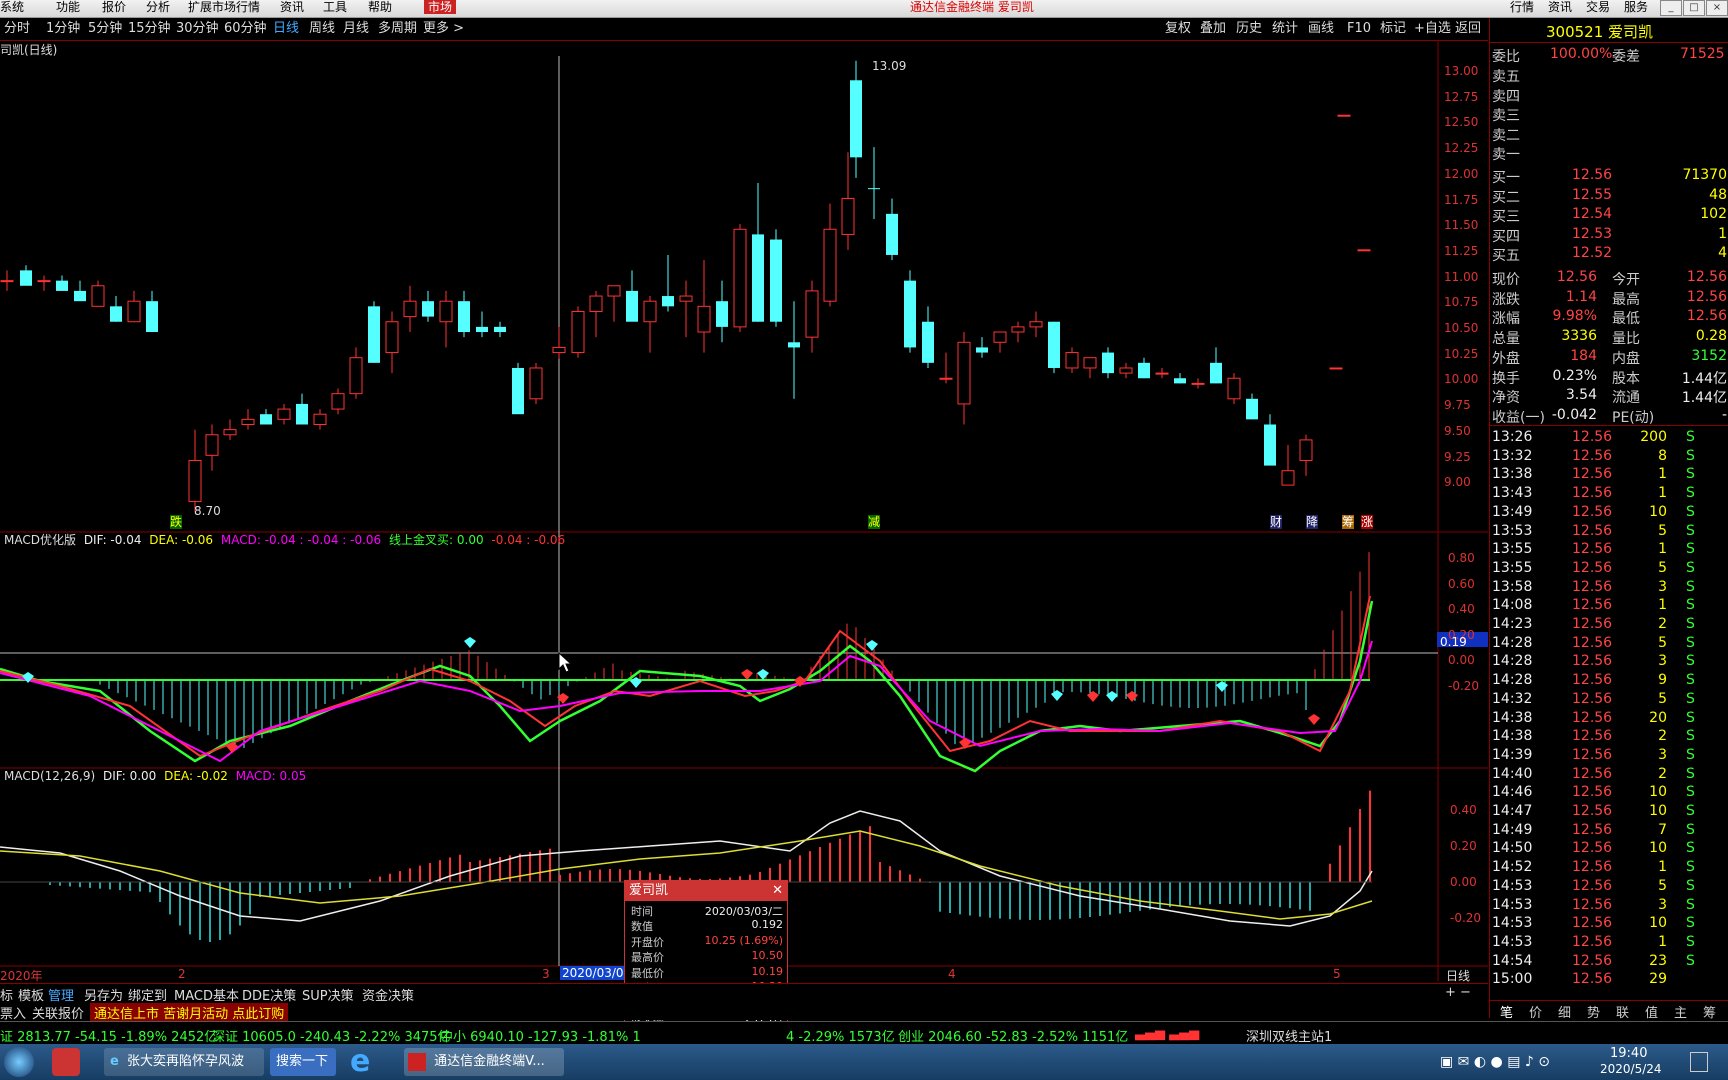  Describe the element at coordinates (1593, 1011) in the screenshot. I see `quote-tab: 势` at that location.